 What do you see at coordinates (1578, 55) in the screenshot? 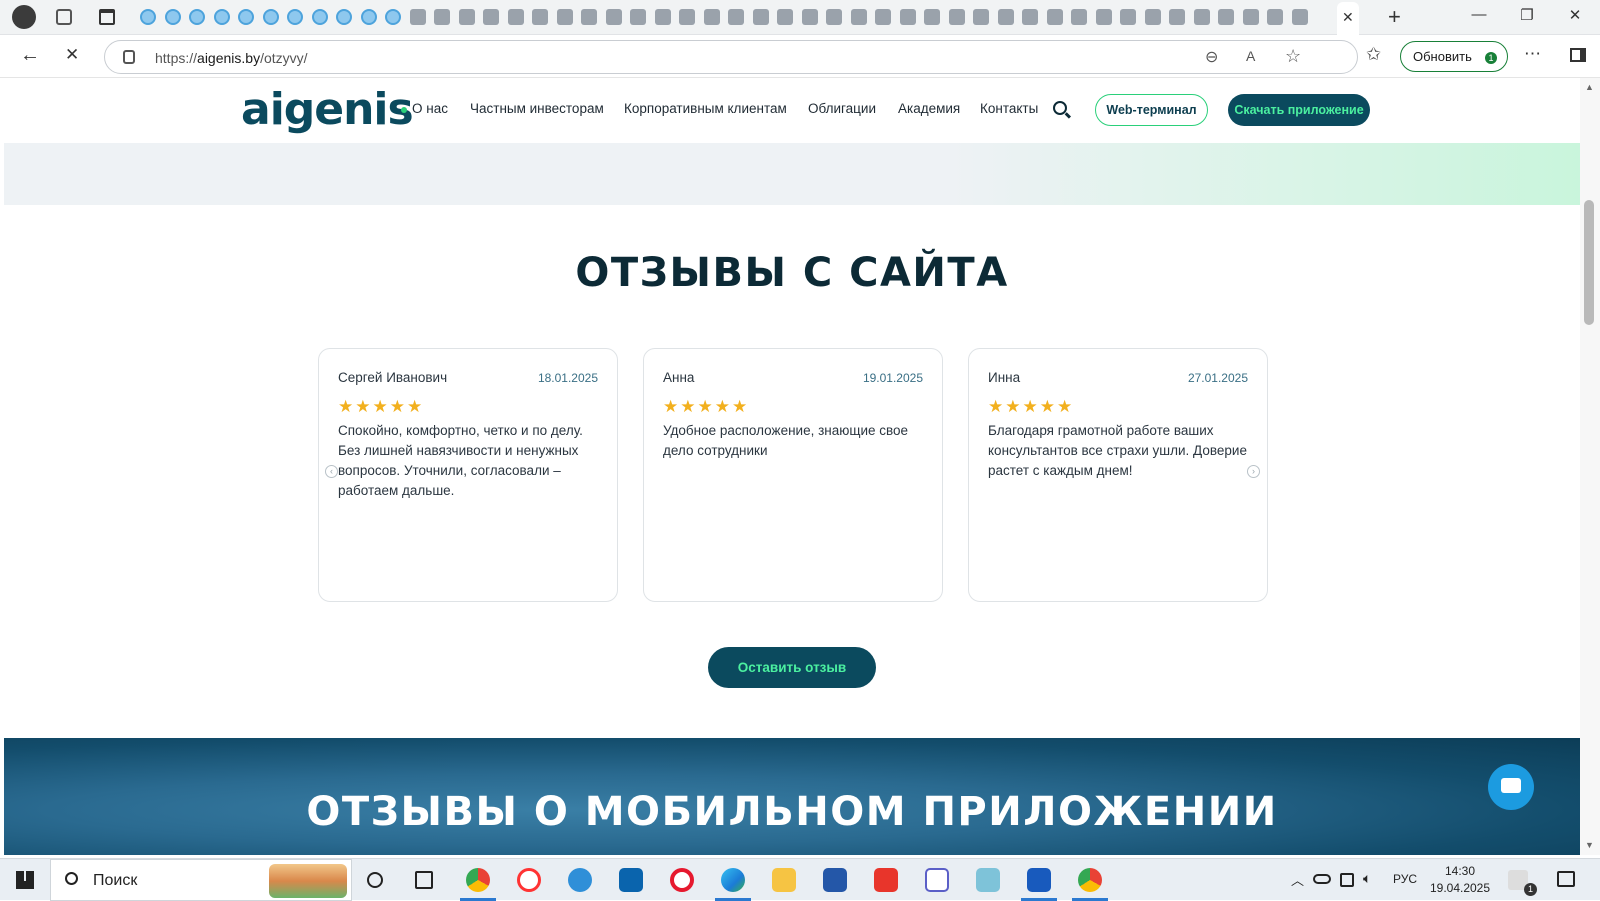
I see `sidebar-toggle-icon` at bounding box center [1578, 55].